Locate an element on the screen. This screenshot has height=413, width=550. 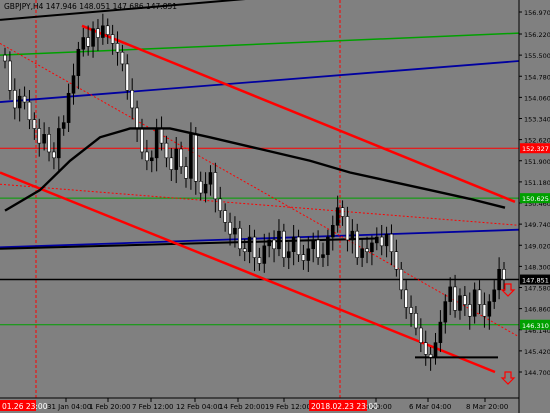
price-tick-label: 156.970 is located at coordinates (537, 13).